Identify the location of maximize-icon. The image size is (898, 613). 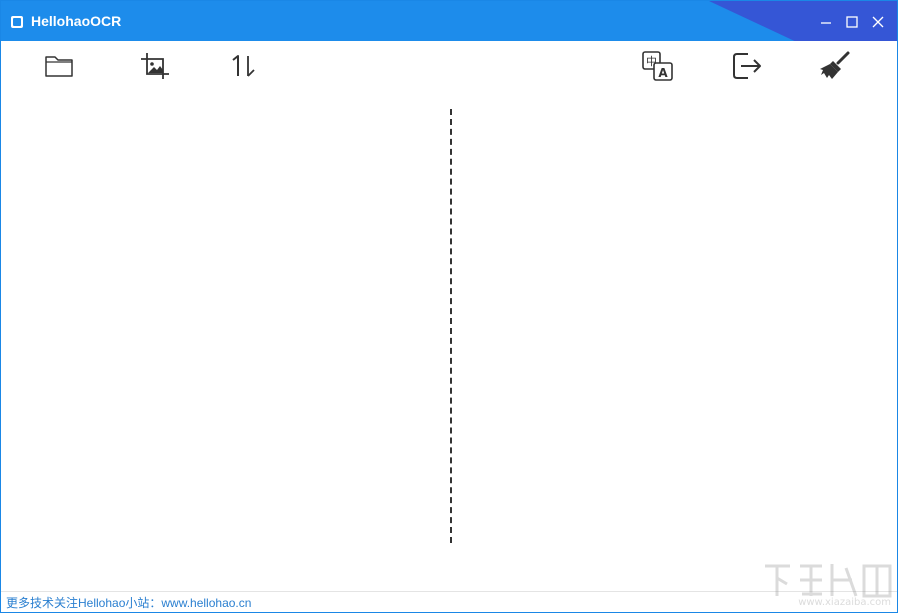
(852, 22).